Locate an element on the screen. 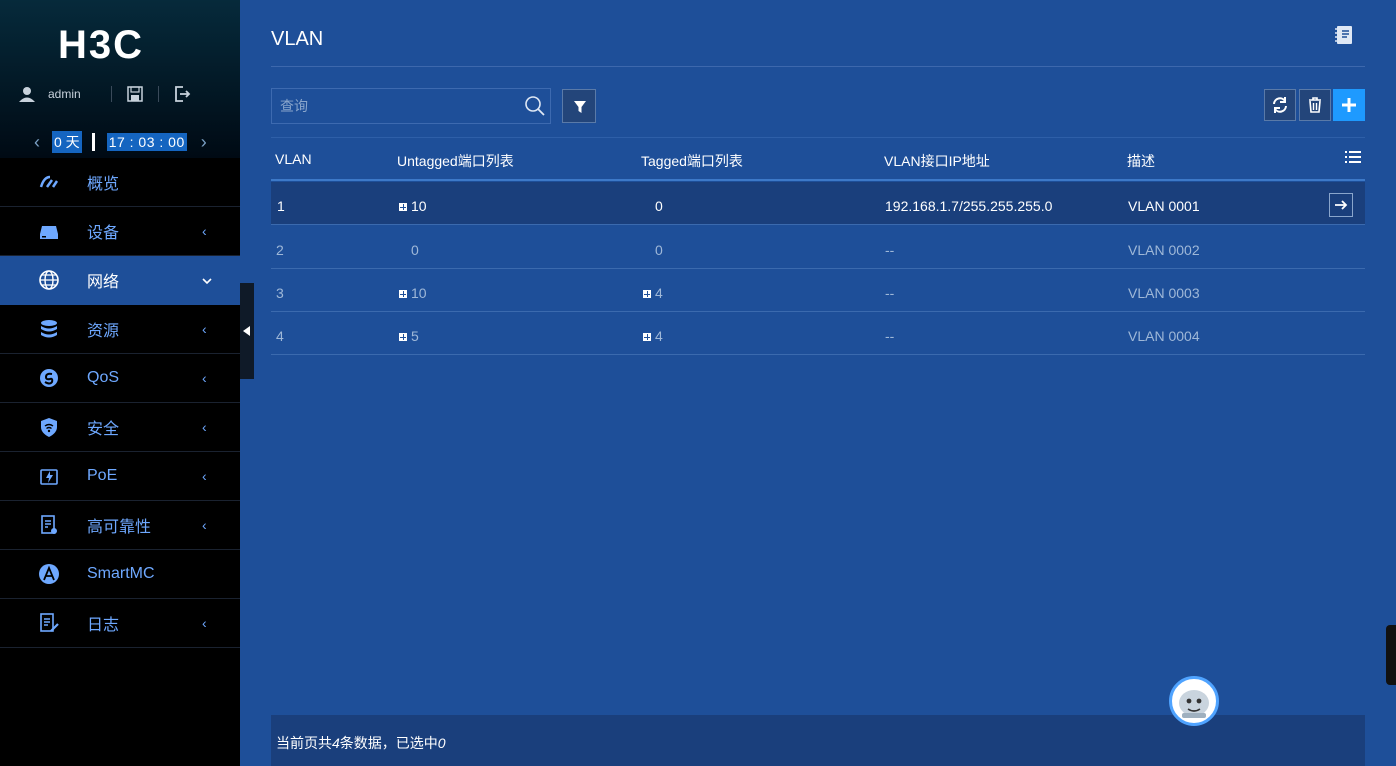 The height and width of the screenshot is (766, 1396). nav-item-network: 网络 is located at coordinates (120, 280).